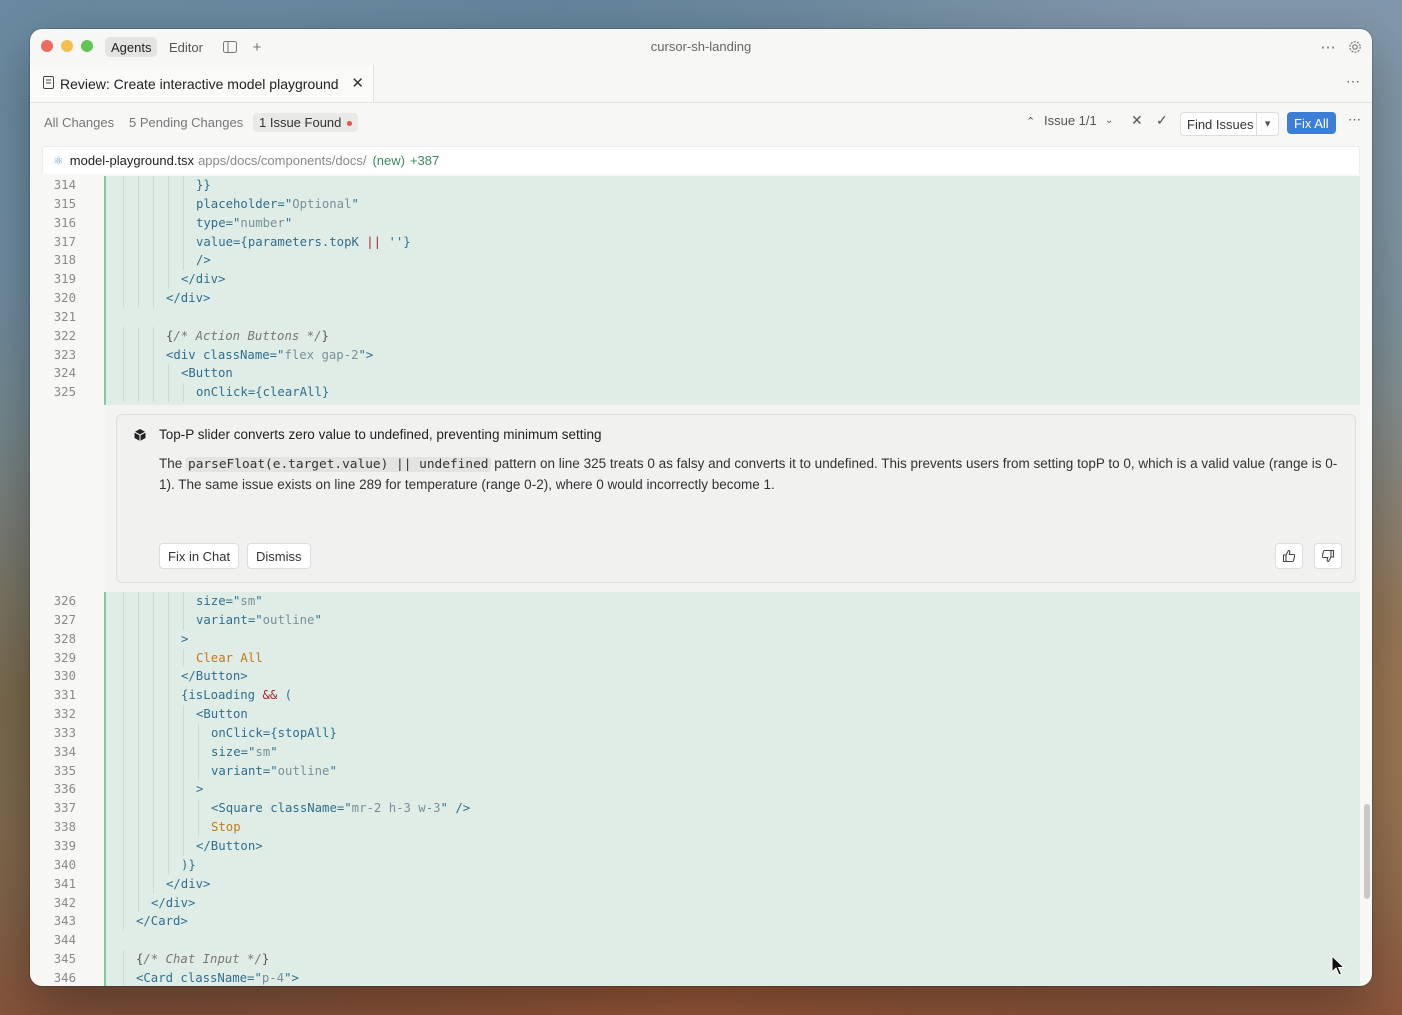 The height and width of the screenshot is (1015, 1402). I want to click on code-text: </Card>, so click(162, 921).